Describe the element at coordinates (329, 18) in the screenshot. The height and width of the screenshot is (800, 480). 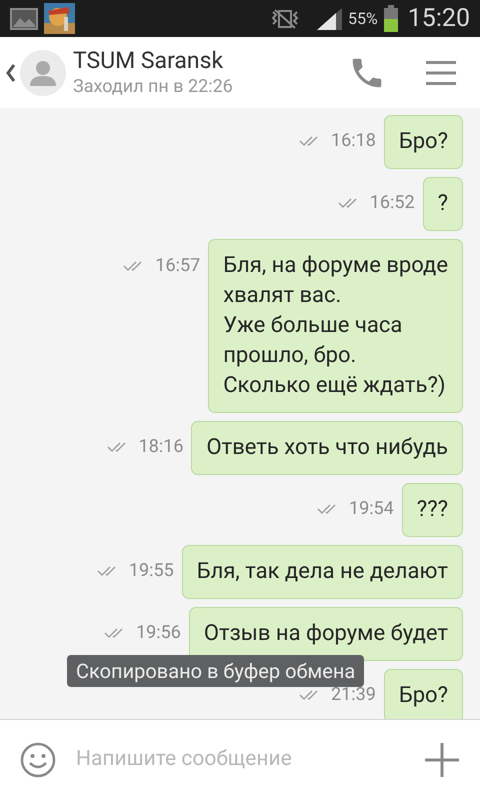
I see `signal-icon` at that location.